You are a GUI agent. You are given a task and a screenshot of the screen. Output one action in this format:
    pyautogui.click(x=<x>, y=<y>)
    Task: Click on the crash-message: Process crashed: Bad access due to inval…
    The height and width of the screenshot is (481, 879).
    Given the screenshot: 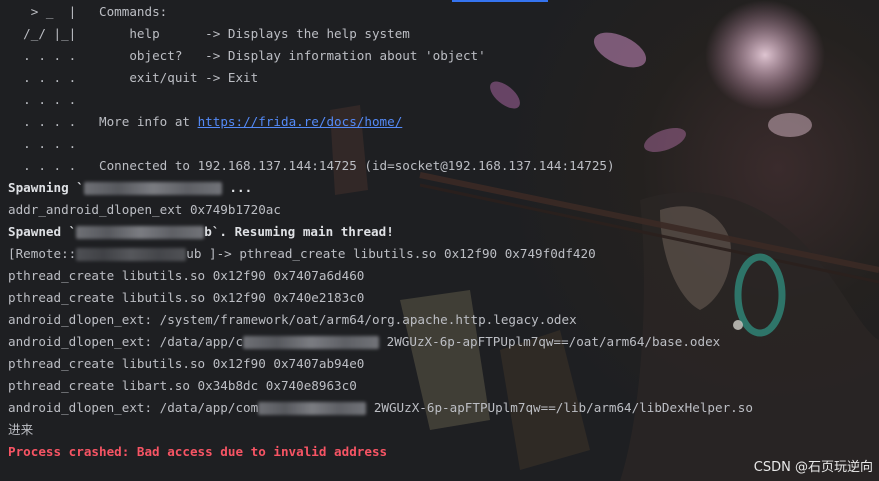 What is the action you would take?
    pyautogui.click(x=198, y=451)
    